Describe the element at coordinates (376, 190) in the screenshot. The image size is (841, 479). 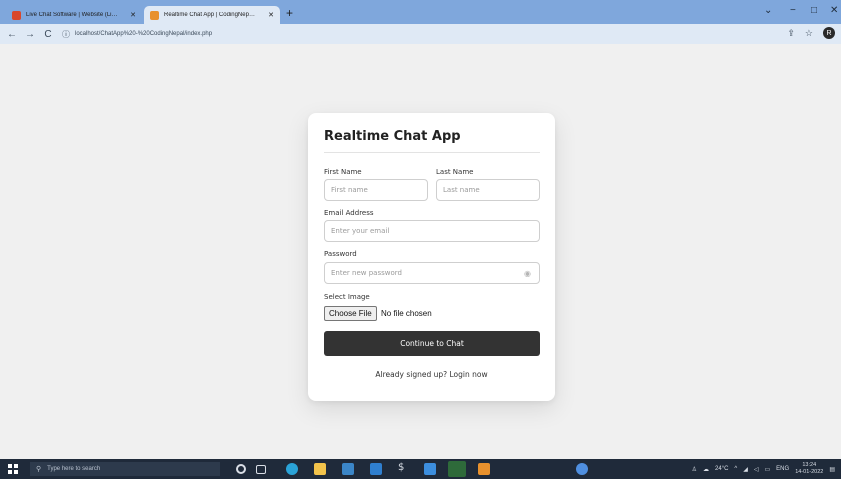
I see `first-name-input: First name` at that location.